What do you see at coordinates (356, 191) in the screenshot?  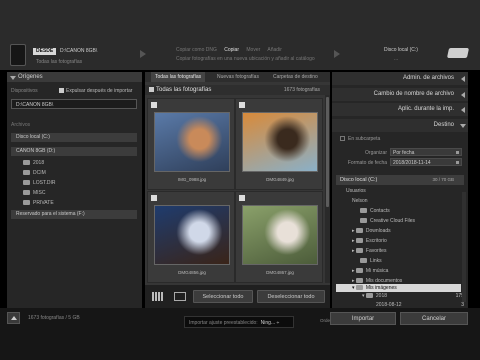 I see `dest-folder-item: Usuarios` at bounding box center [356, 191].